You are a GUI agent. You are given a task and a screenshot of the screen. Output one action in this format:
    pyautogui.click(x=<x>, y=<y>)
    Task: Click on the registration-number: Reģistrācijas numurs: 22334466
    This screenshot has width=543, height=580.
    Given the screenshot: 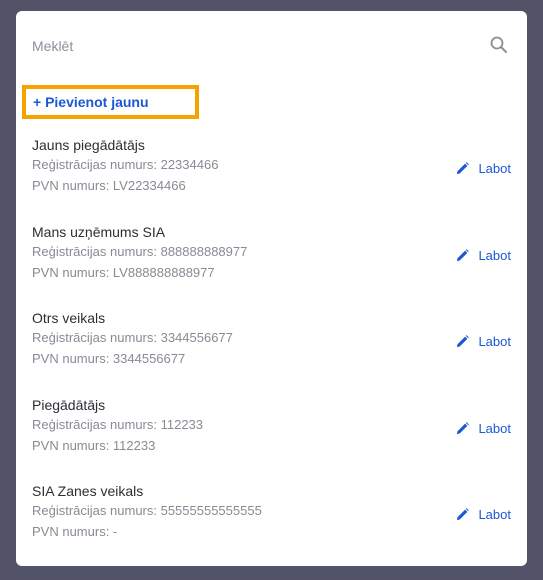 What is the action you would take?
    pyautogui.click(x=125, y=164)
    